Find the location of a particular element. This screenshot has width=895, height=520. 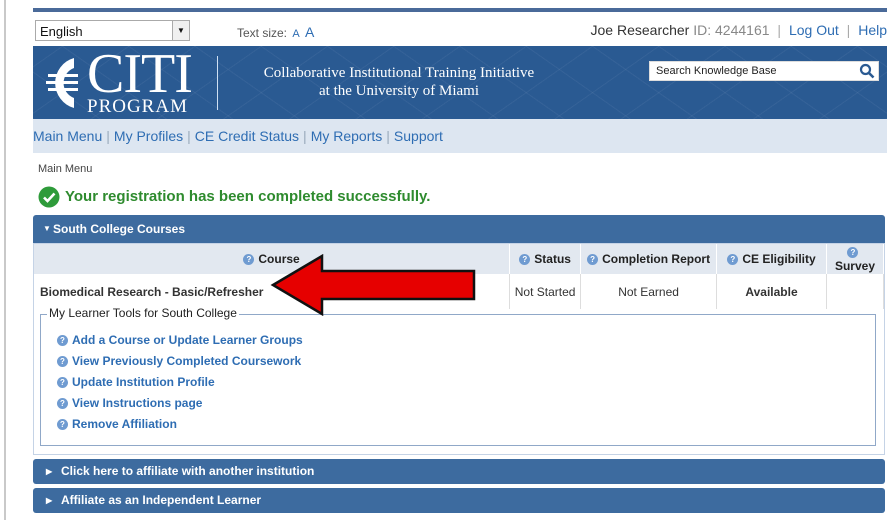

text-size-label: Text size: is located at coordinates (262, 33).